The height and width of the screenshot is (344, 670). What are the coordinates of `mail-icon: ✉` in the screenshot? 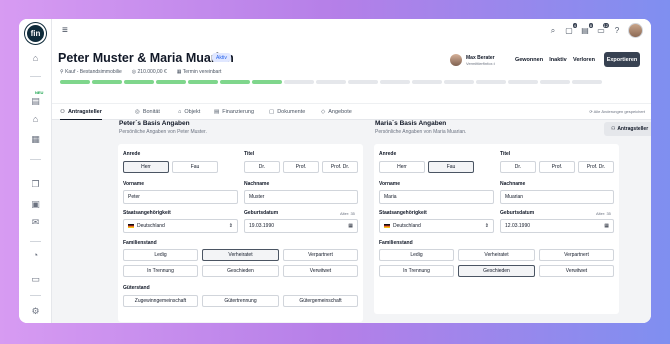 It's located at (35, 222).